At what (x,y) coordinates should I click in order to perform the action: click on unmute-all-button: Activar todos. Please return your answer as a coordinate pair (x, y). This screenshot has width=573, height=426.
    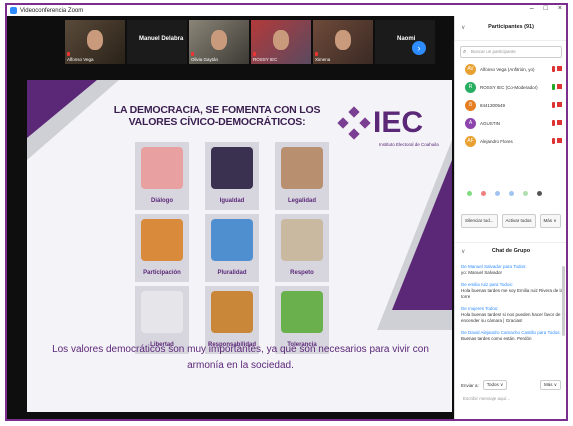
    Looking at the image, I should click on (518, 221).